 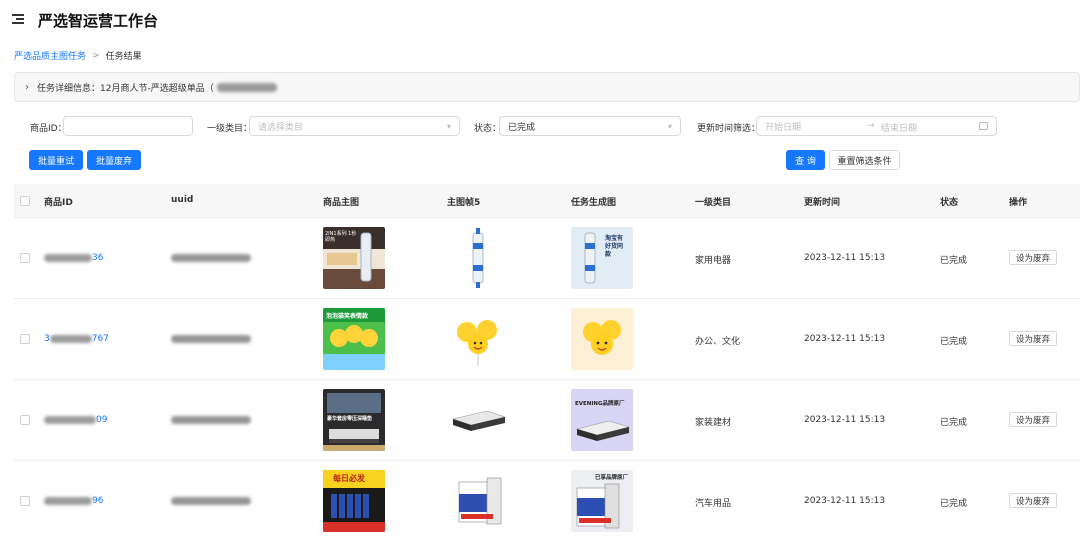 I want to click on breadcrumb-parent-link: 严选品质主图任务, so click(x=50, y=55).